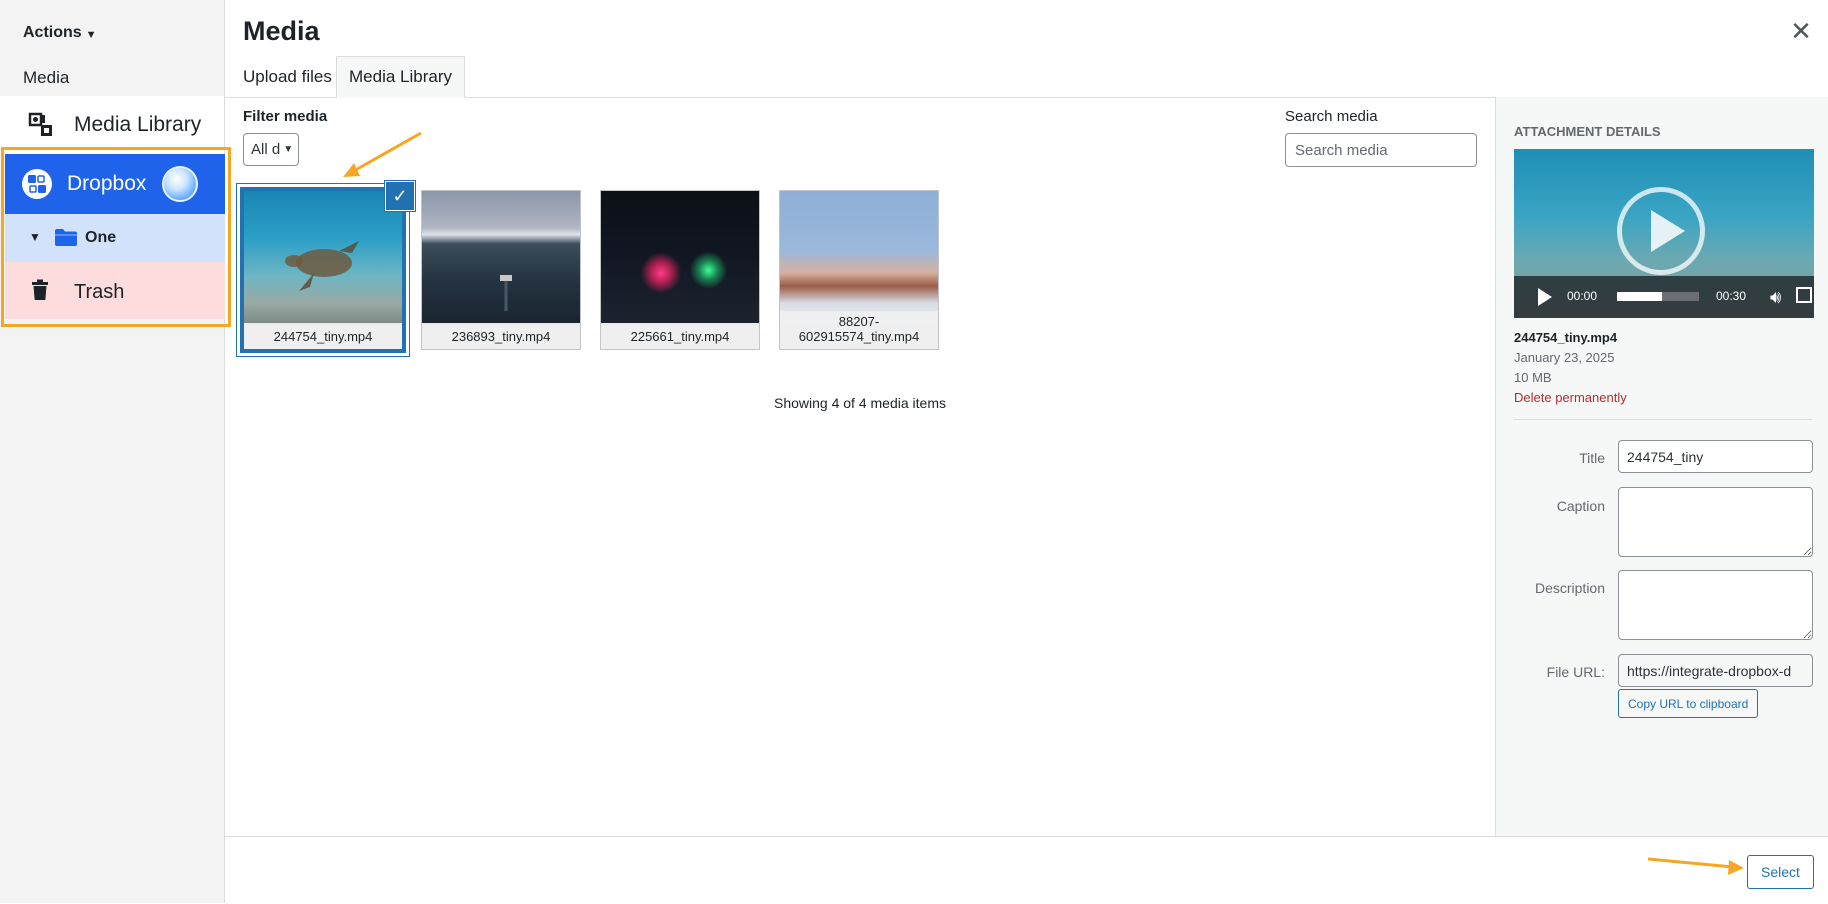  Describe the element at coordinates (1580, 506) in the screenshot. I see `caption-label: Caption` at that location.